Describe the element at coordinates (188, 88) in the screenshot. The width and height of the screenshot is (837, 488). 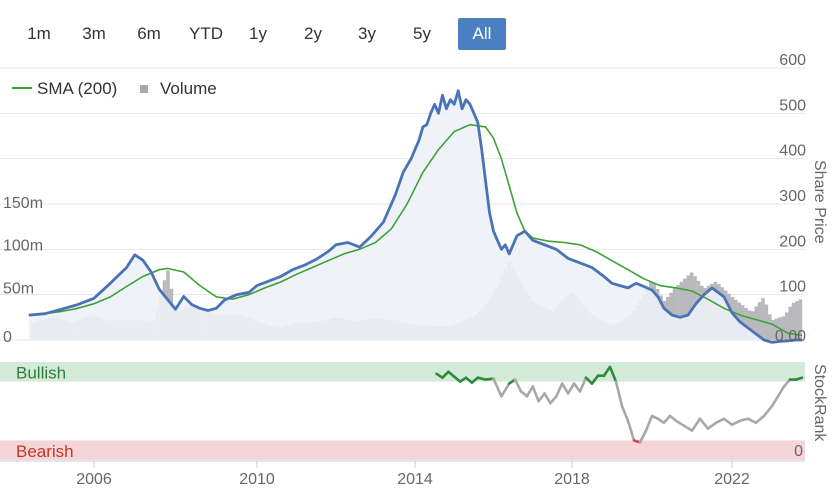
I see `legend-volume-label: Volume` at that location.